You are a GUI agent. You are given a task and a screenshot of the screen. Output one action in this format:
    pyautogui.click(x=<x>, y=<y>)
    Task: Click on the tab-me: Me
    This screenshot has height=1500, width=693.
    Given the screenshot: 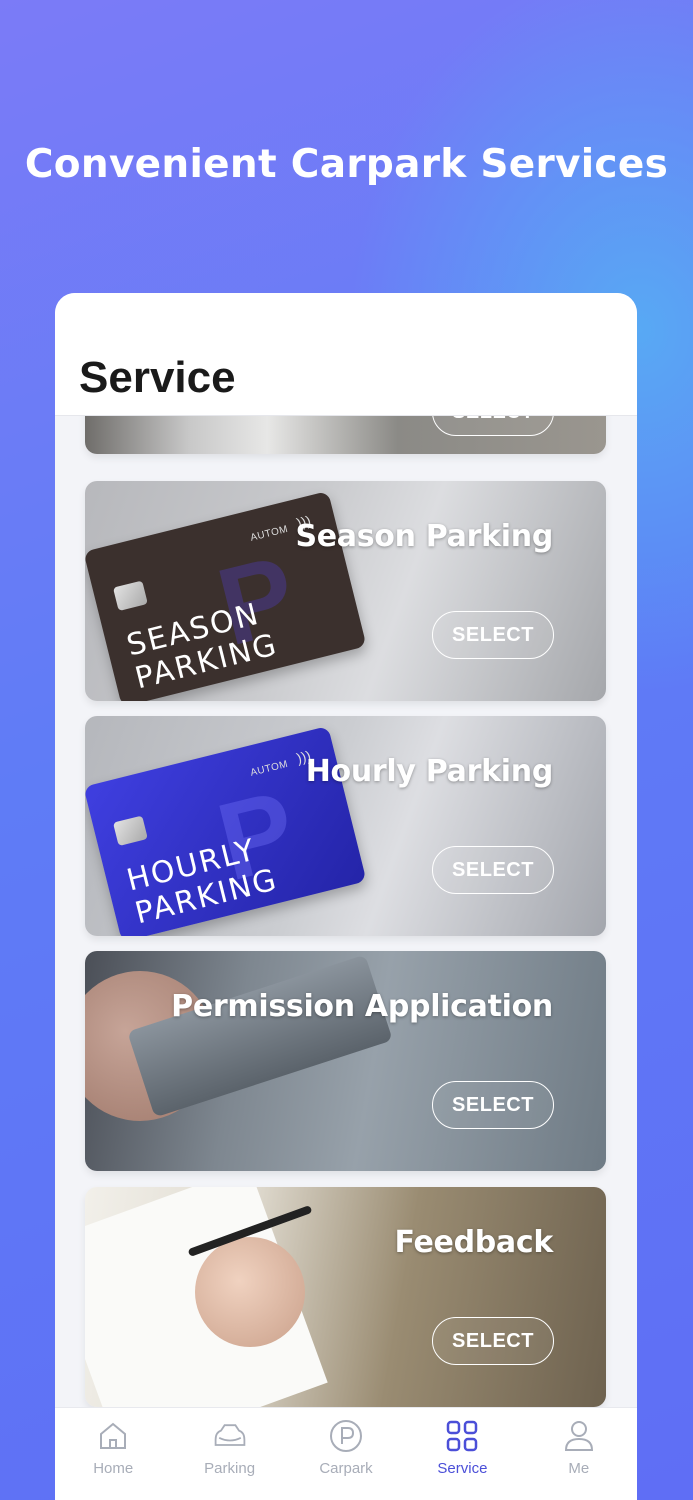 What is the action you would take?
    pyautogui.click(x=579, y=1454)
    